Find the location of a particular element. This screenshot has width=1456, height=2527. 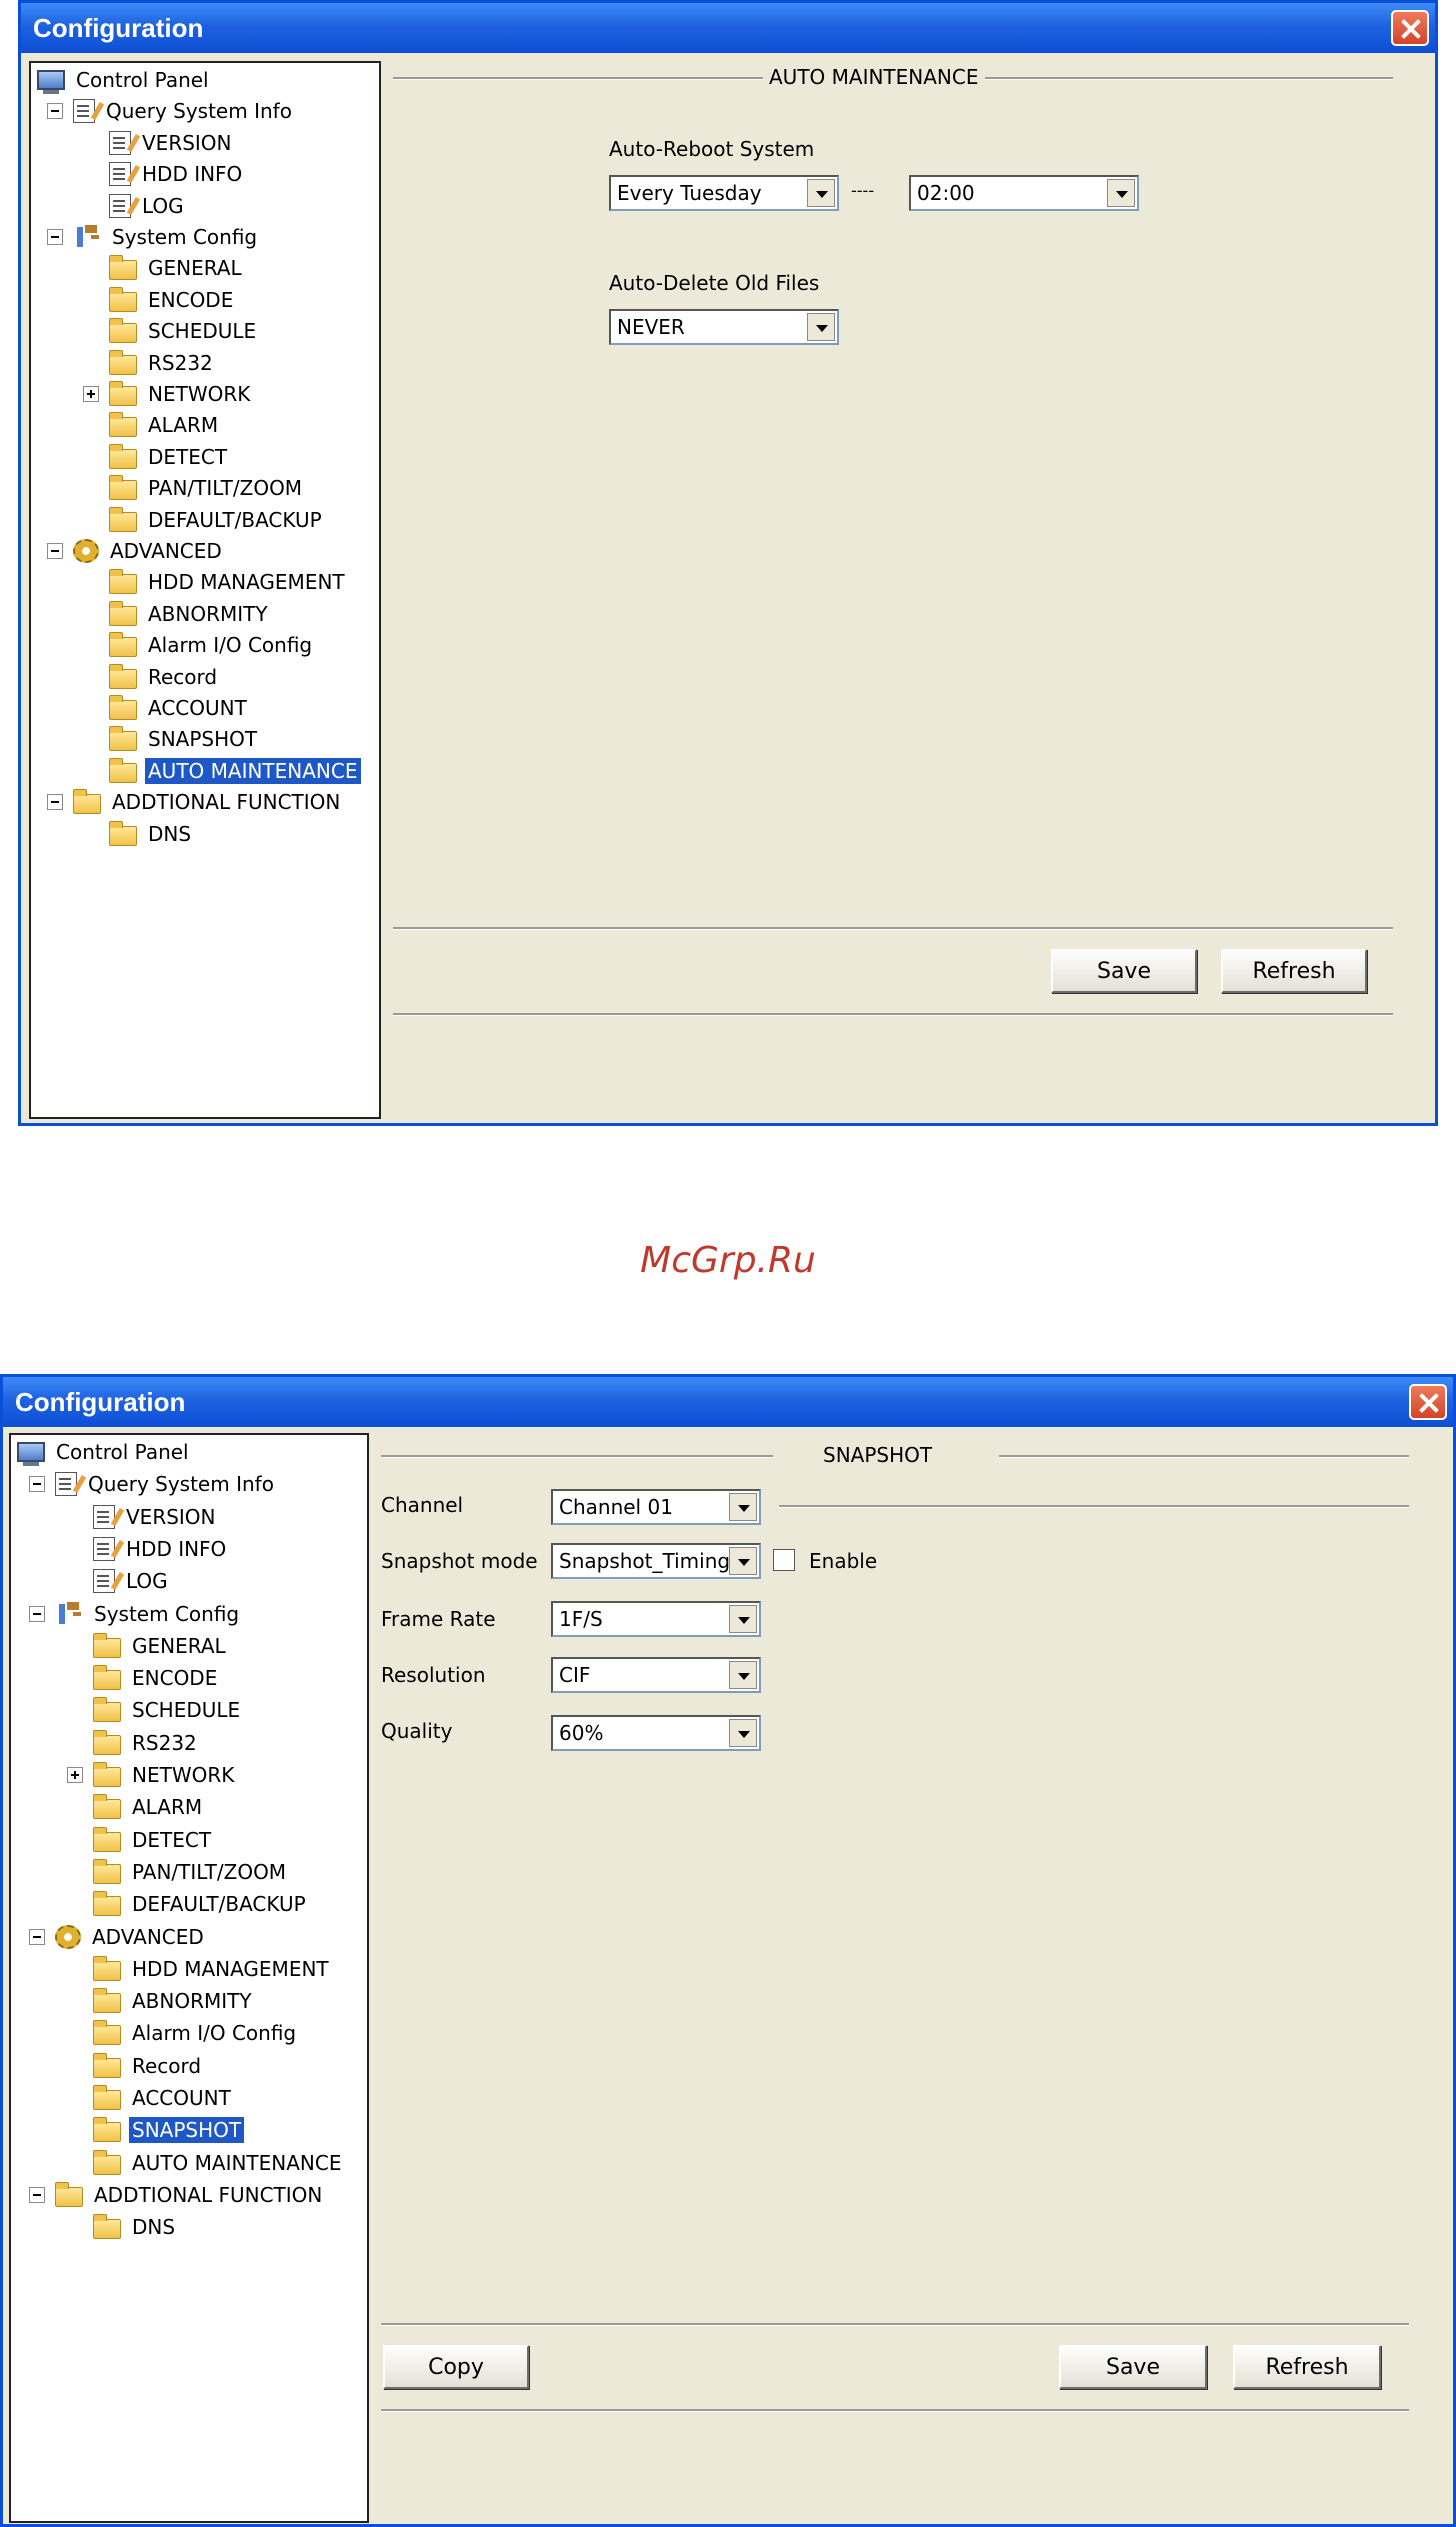

copy-button: Copy is located at coordinates (456, 2367).